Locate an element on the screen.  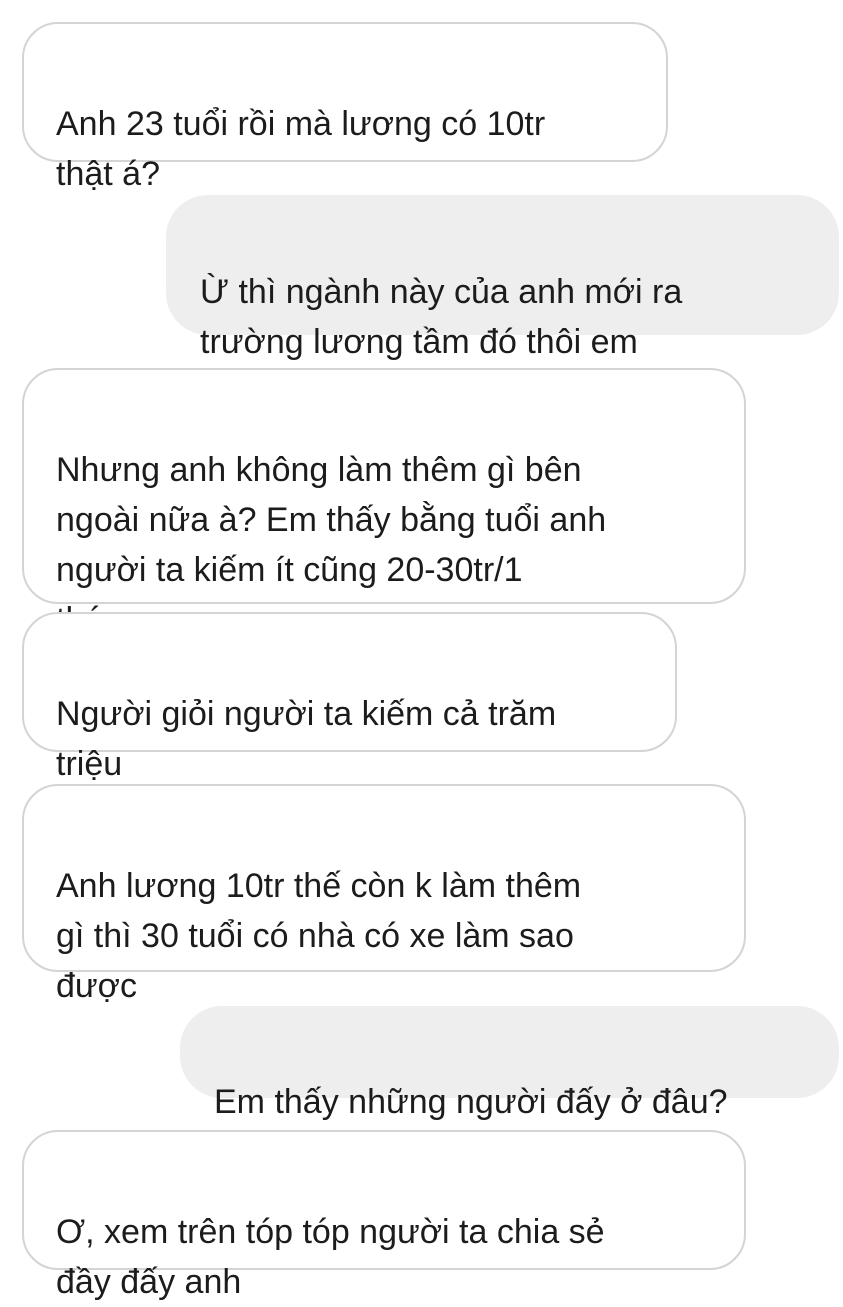
message-text: Em thấy những người đấy ở đâu? is located at coordinates (471, 1102).